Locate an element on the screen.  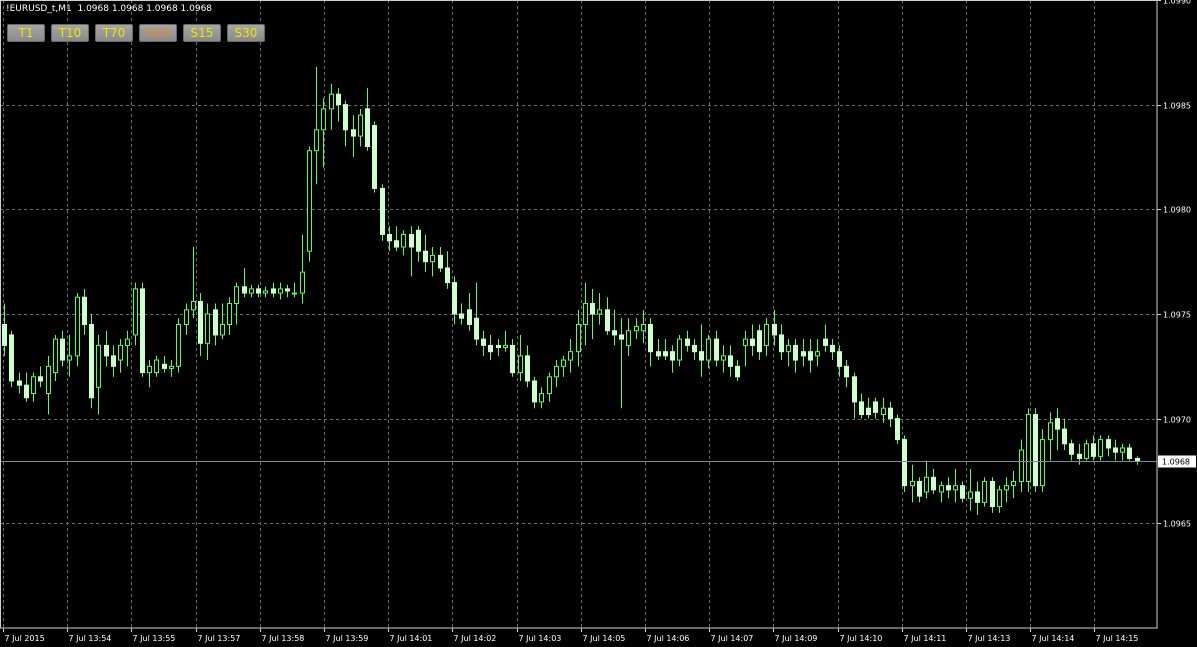
s15-button: S15 is located at coordinates (202, 33).